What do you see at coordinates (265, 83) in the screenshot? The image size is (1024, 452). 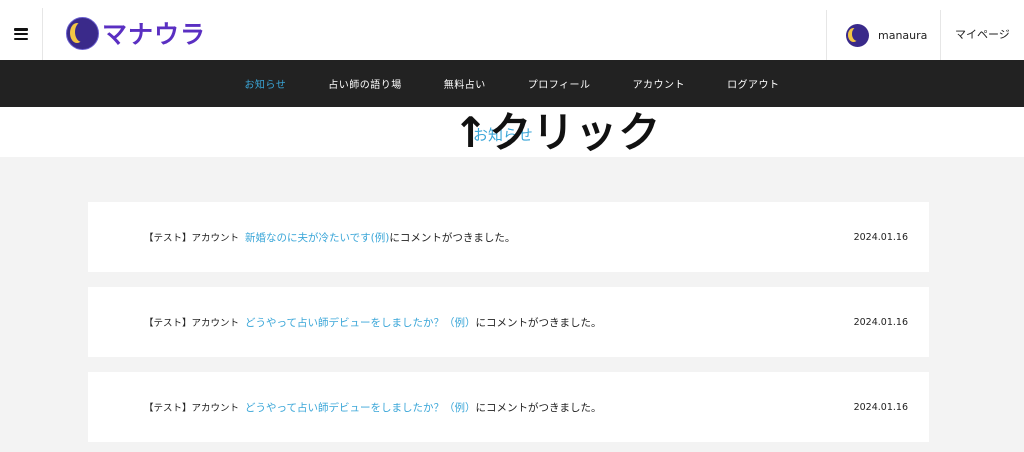 I see `nav-item-news: お知らせ` at bounding box center [265, 83].